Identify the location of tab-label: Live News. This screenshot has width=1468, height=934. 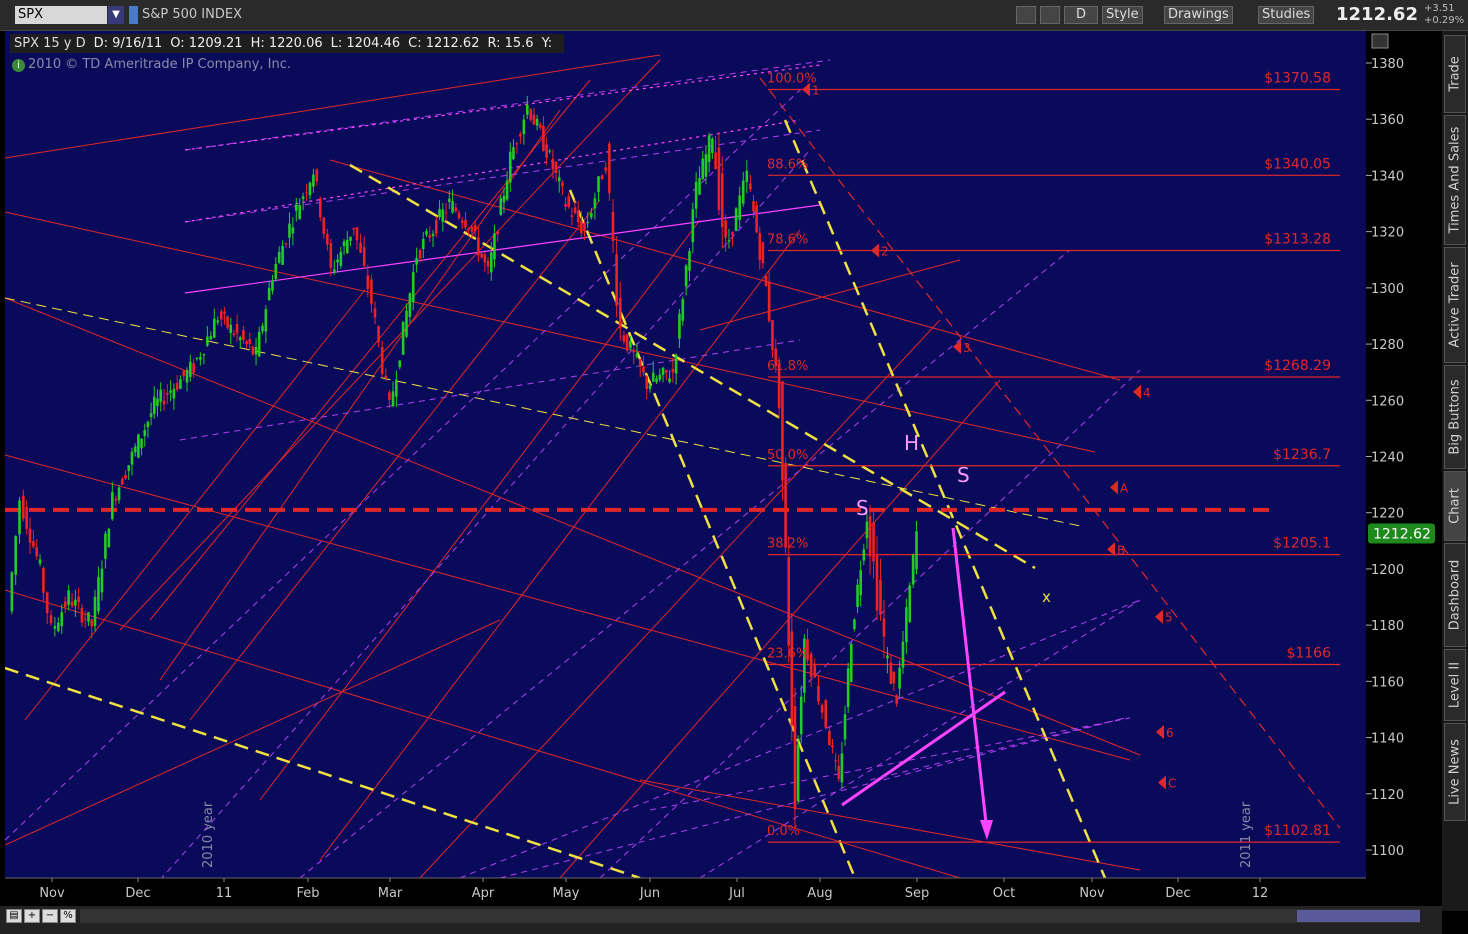
(1455, 772).